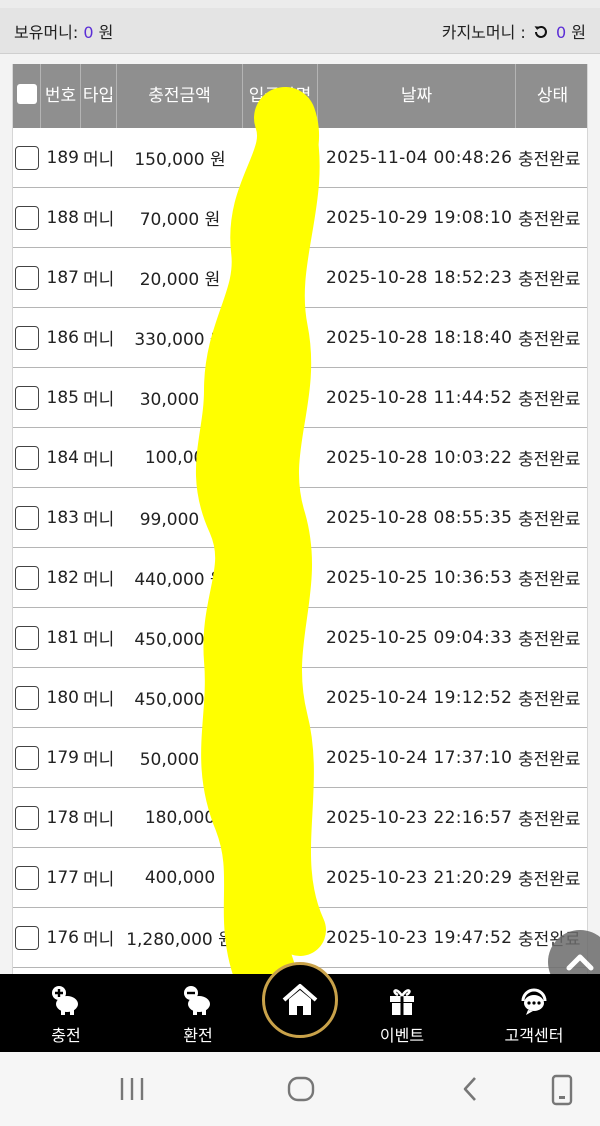  I want to click on table-row: 179 머니 50,000 원 2025-10-24 17:37:10 충전완료, so click(300, 758).